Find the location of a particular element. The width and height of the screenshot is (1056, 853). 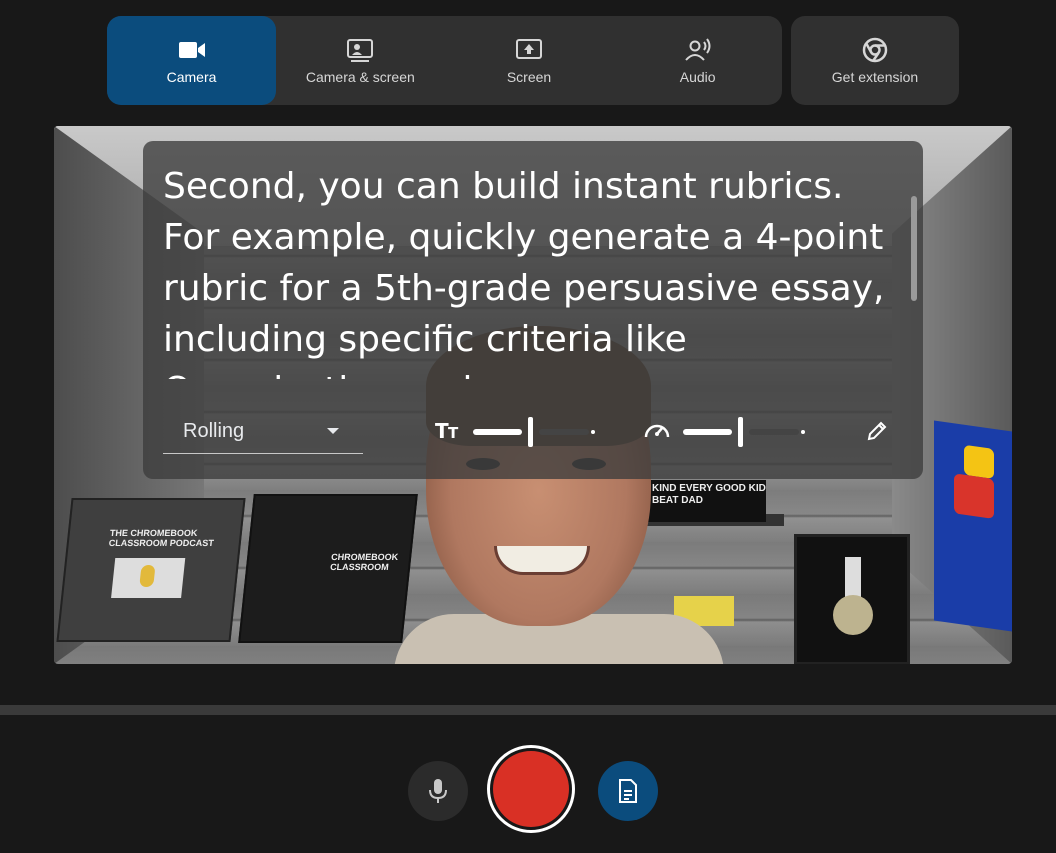

wall-sign: KIND EVERY GOOD KID BEAT DAD is located at coordinates (706, 501).